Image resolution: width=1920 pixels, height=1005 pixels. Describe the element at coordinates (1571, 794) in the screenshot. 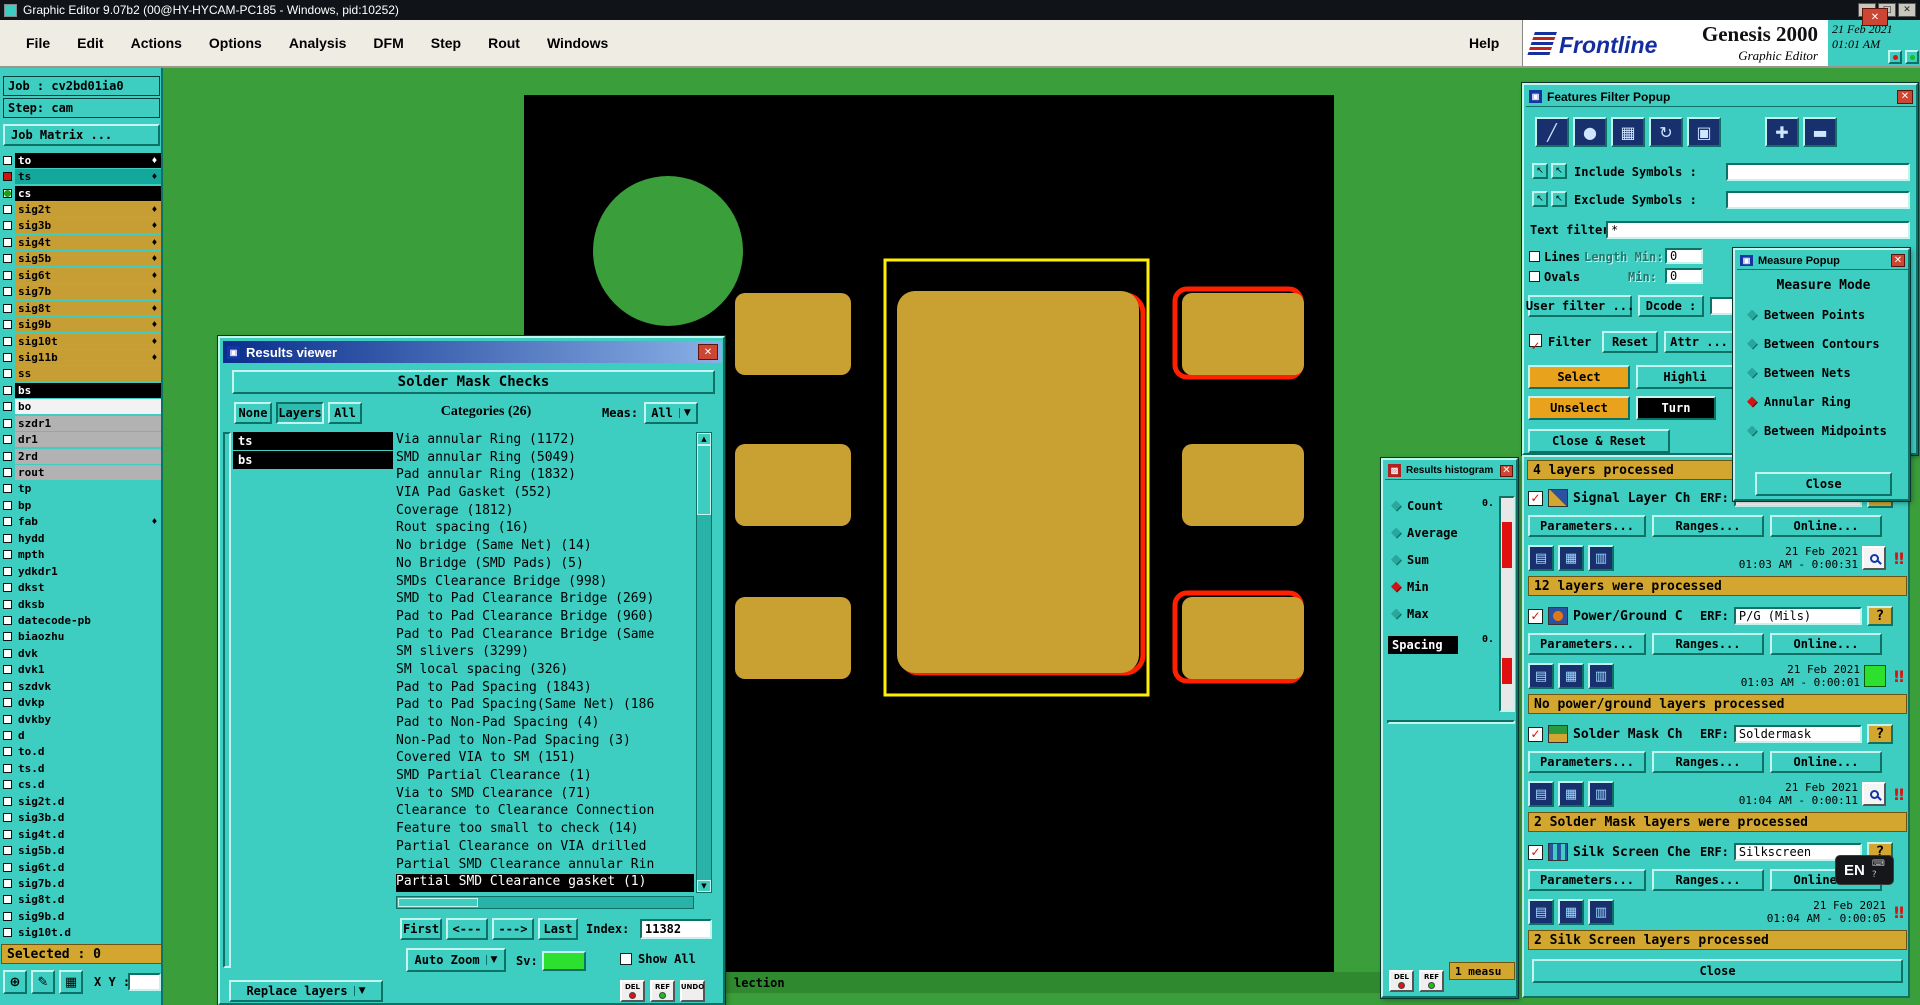

I see `results-map-icon: ▦` at that location.